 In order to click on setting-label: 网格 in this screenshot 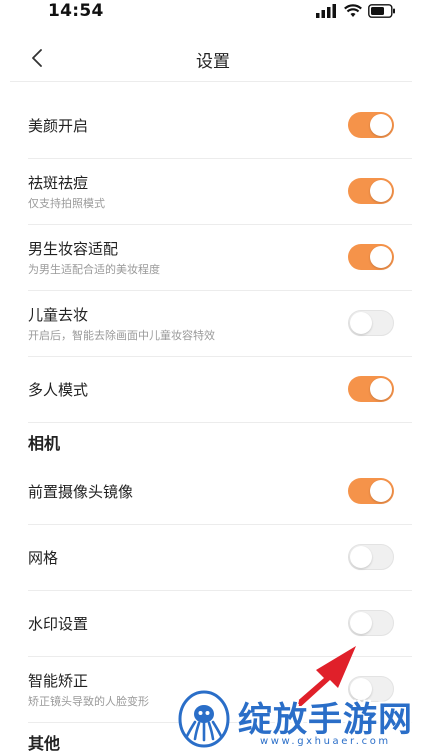, I will do `click(43, 558)`.